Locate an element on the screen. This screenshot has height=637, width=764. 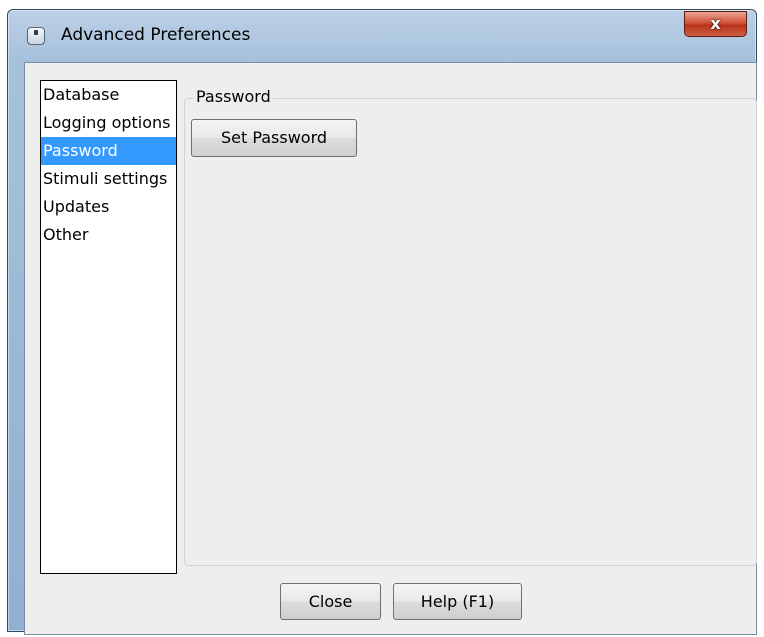
category-item-logging-options: Logging options is located at coordinates (108, 123).